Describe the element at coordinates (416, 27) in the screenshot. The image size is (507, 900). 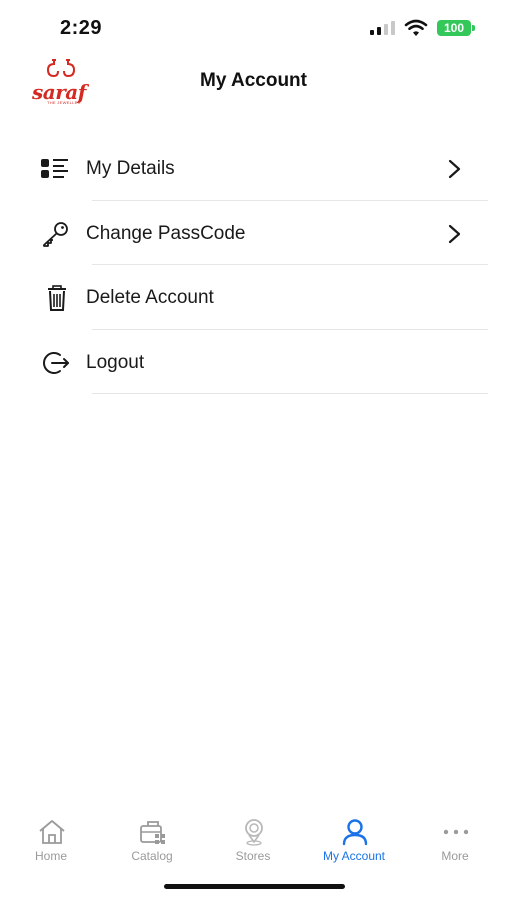
I see `wifi-icon` at that location.